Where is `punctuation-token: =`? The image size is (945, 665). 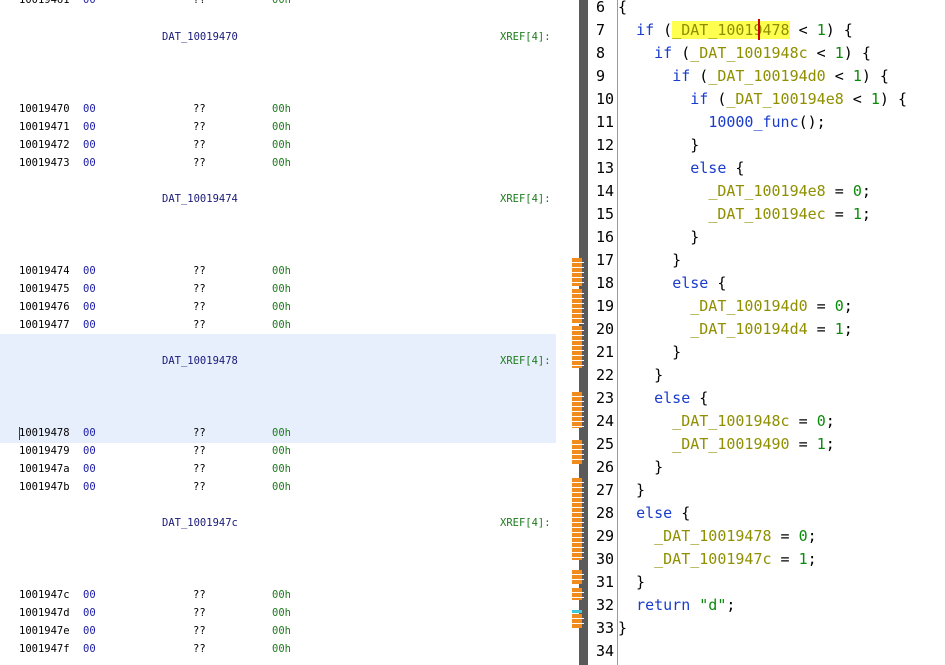
punctuation-token: = is located at coordinates (821, 306).